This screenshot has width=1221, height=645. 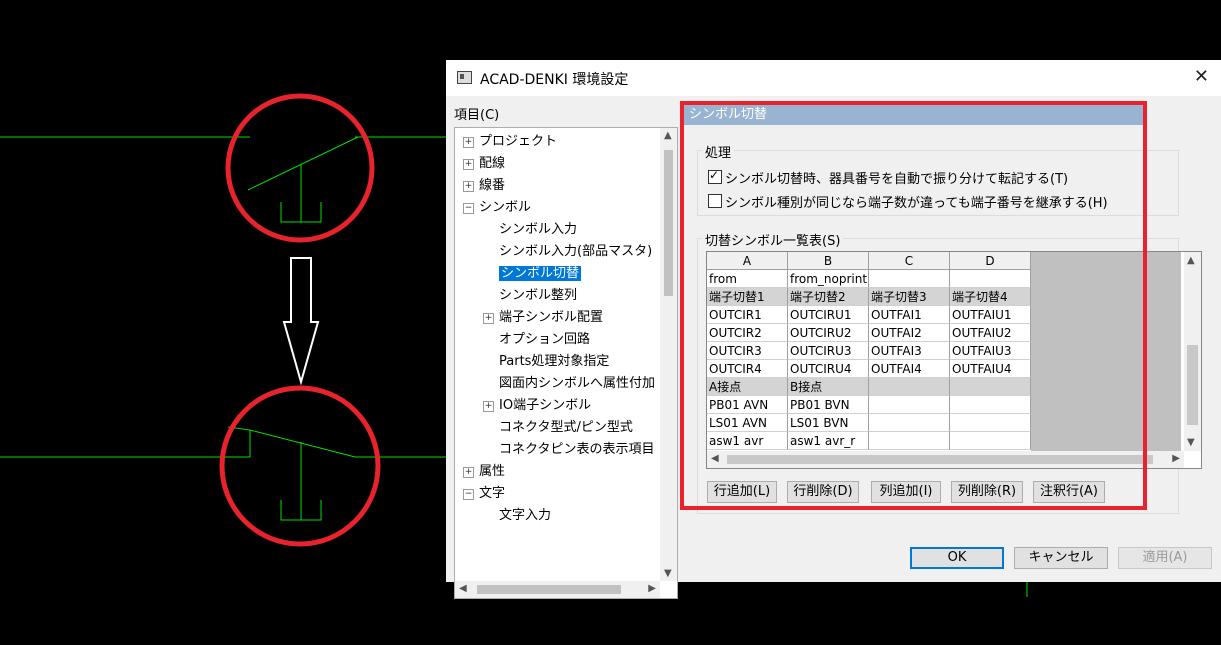 I want to click on tree-item-label: 図面内シンボルへ属性付加, so click(x=577, y=383).